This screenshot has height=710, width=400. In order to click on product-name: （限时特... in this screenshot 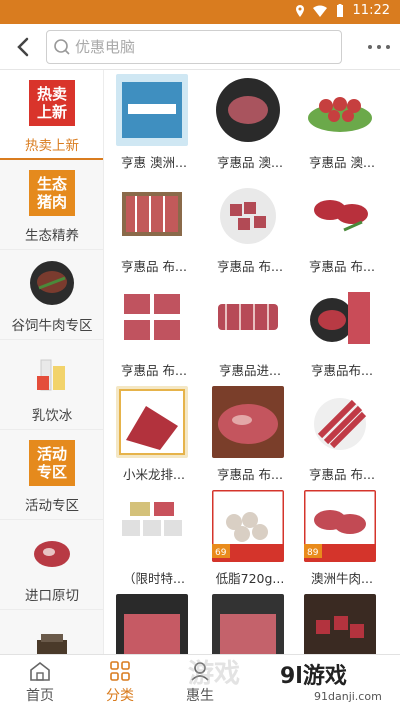, I will do `click(154, 578)`.